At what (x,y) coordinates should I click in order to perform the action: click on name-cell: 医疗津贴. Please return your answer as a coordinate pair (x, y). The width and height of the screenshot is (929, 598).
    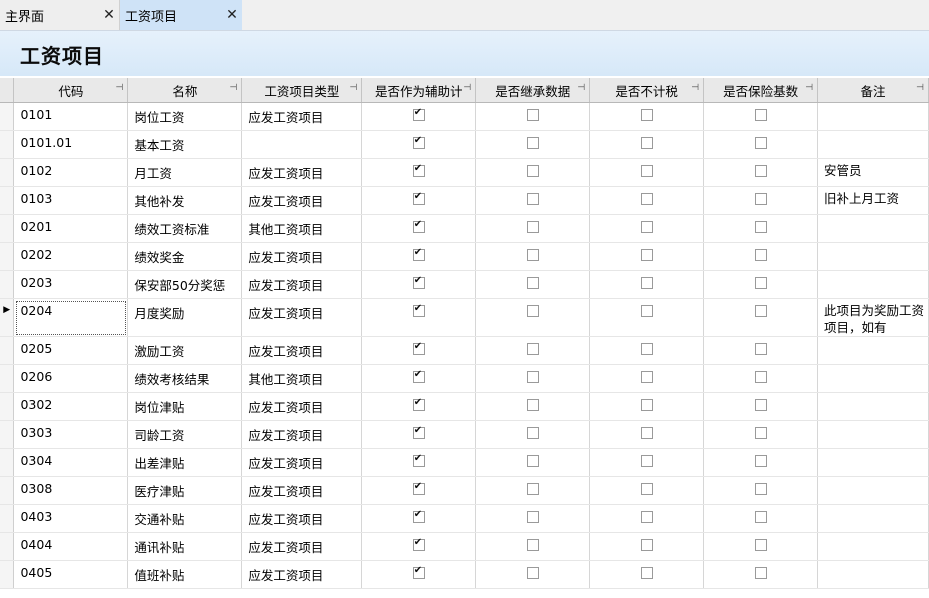
    Looking at the image, I should click on (185, 490).